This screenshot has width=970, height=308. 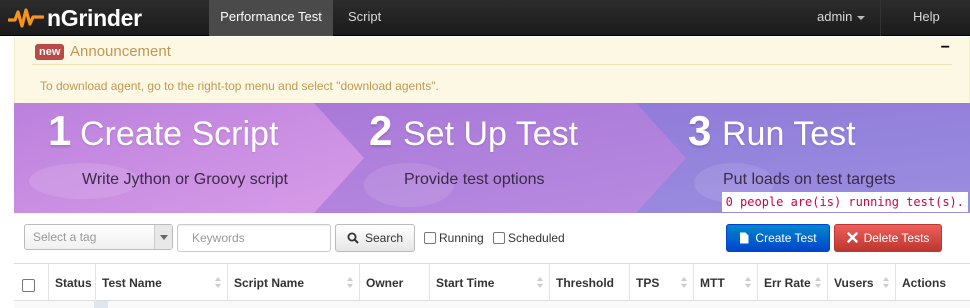 I want to click on column-err-rate: Err Rate, so click(x=792, y=283).